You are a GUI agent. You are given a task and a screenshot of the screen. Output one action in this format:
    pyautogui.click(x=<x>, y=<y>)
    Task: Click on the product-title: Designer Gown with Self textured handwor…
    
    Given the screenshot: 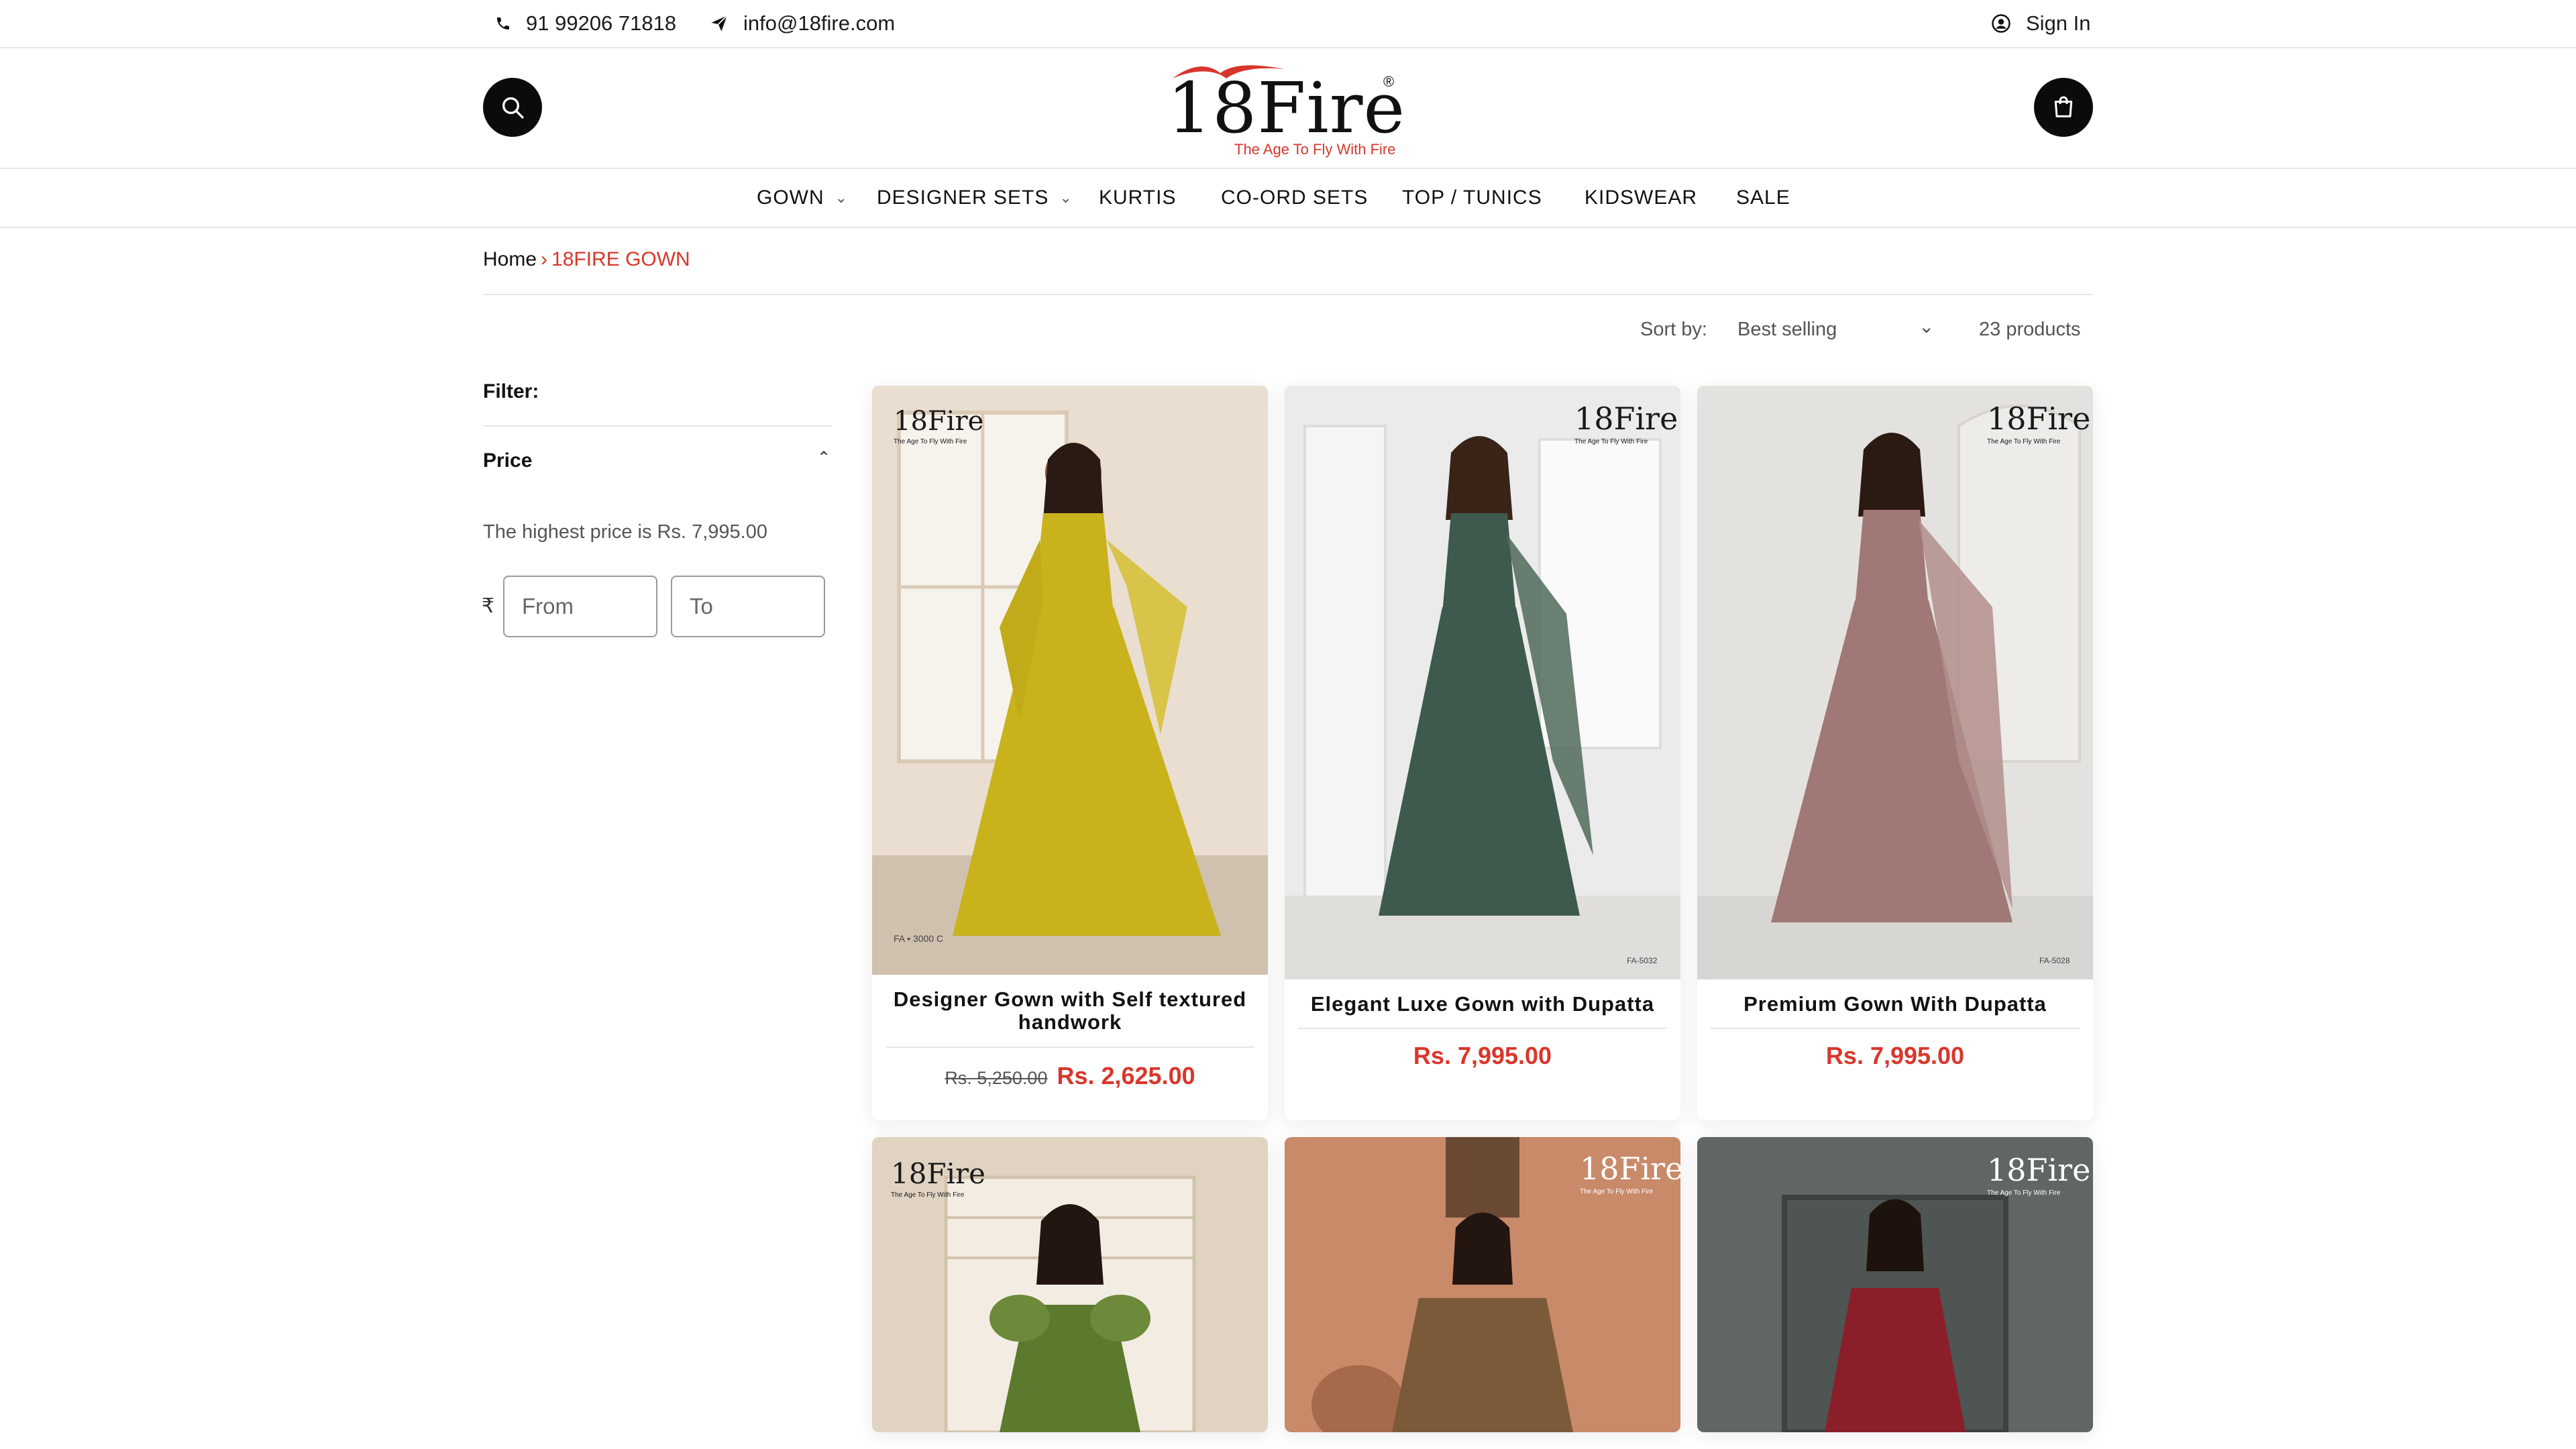 What is the action you would take?
    pyautogui.click(x=1069, y=1011)
    